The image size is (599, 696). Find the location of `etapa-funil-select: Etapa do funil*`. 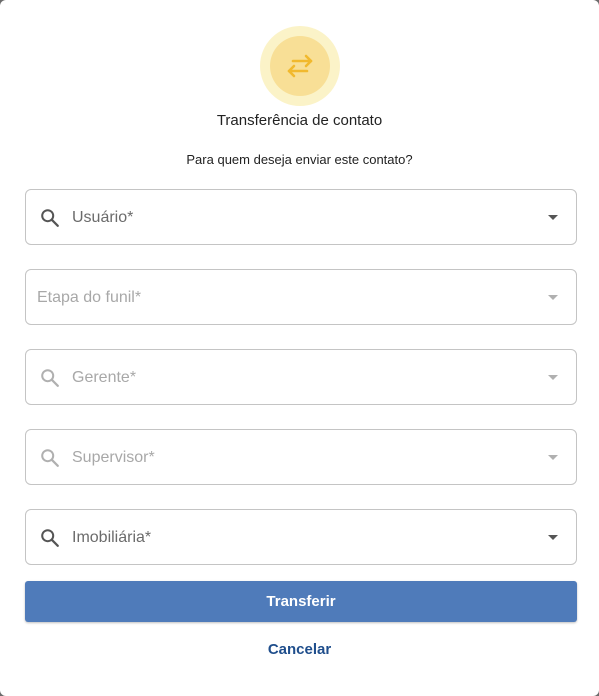

etapa-funil-select: Etapa do funil* is located at coordinates (301, 297).